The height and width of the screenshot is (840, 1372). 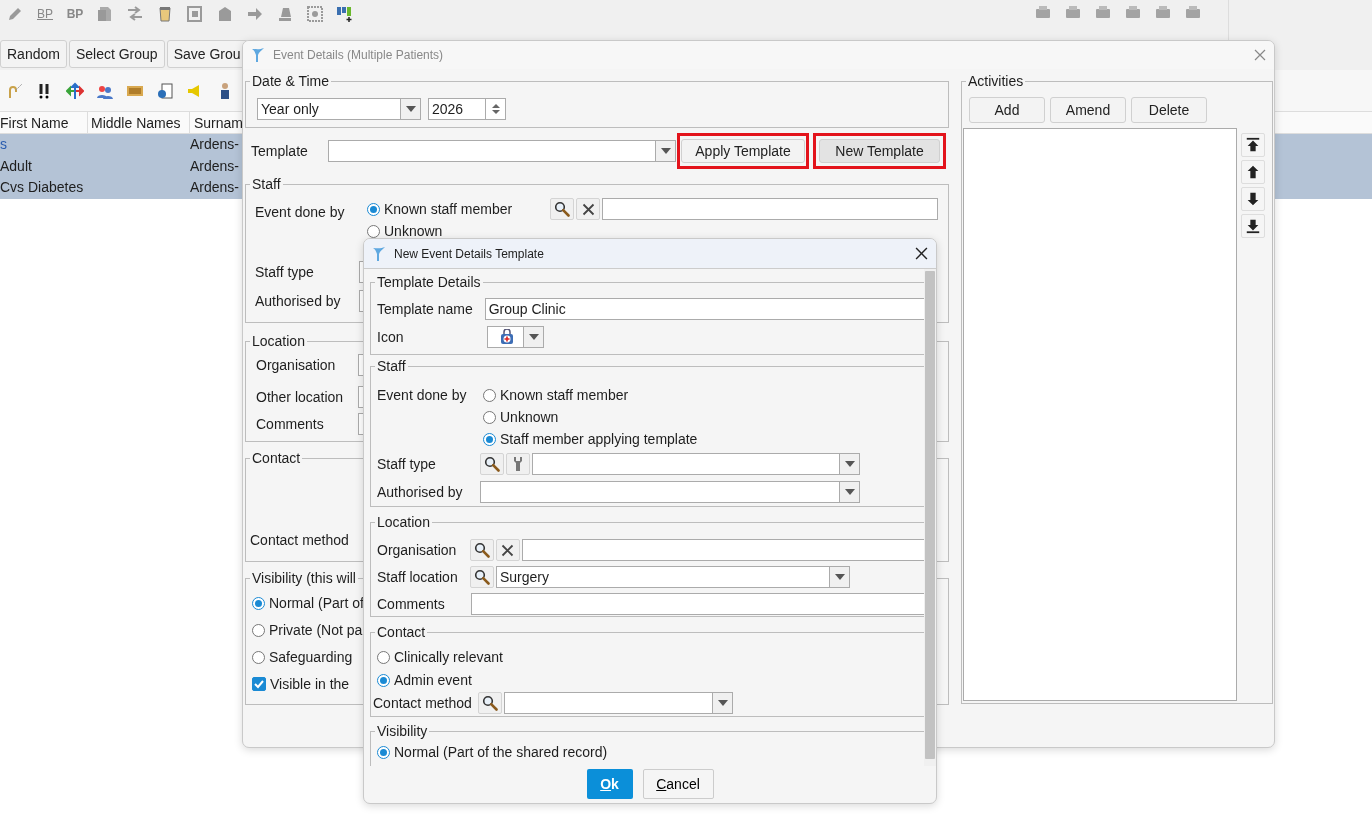 I want to click on field-label: Icon, so click(x=391, y=337).